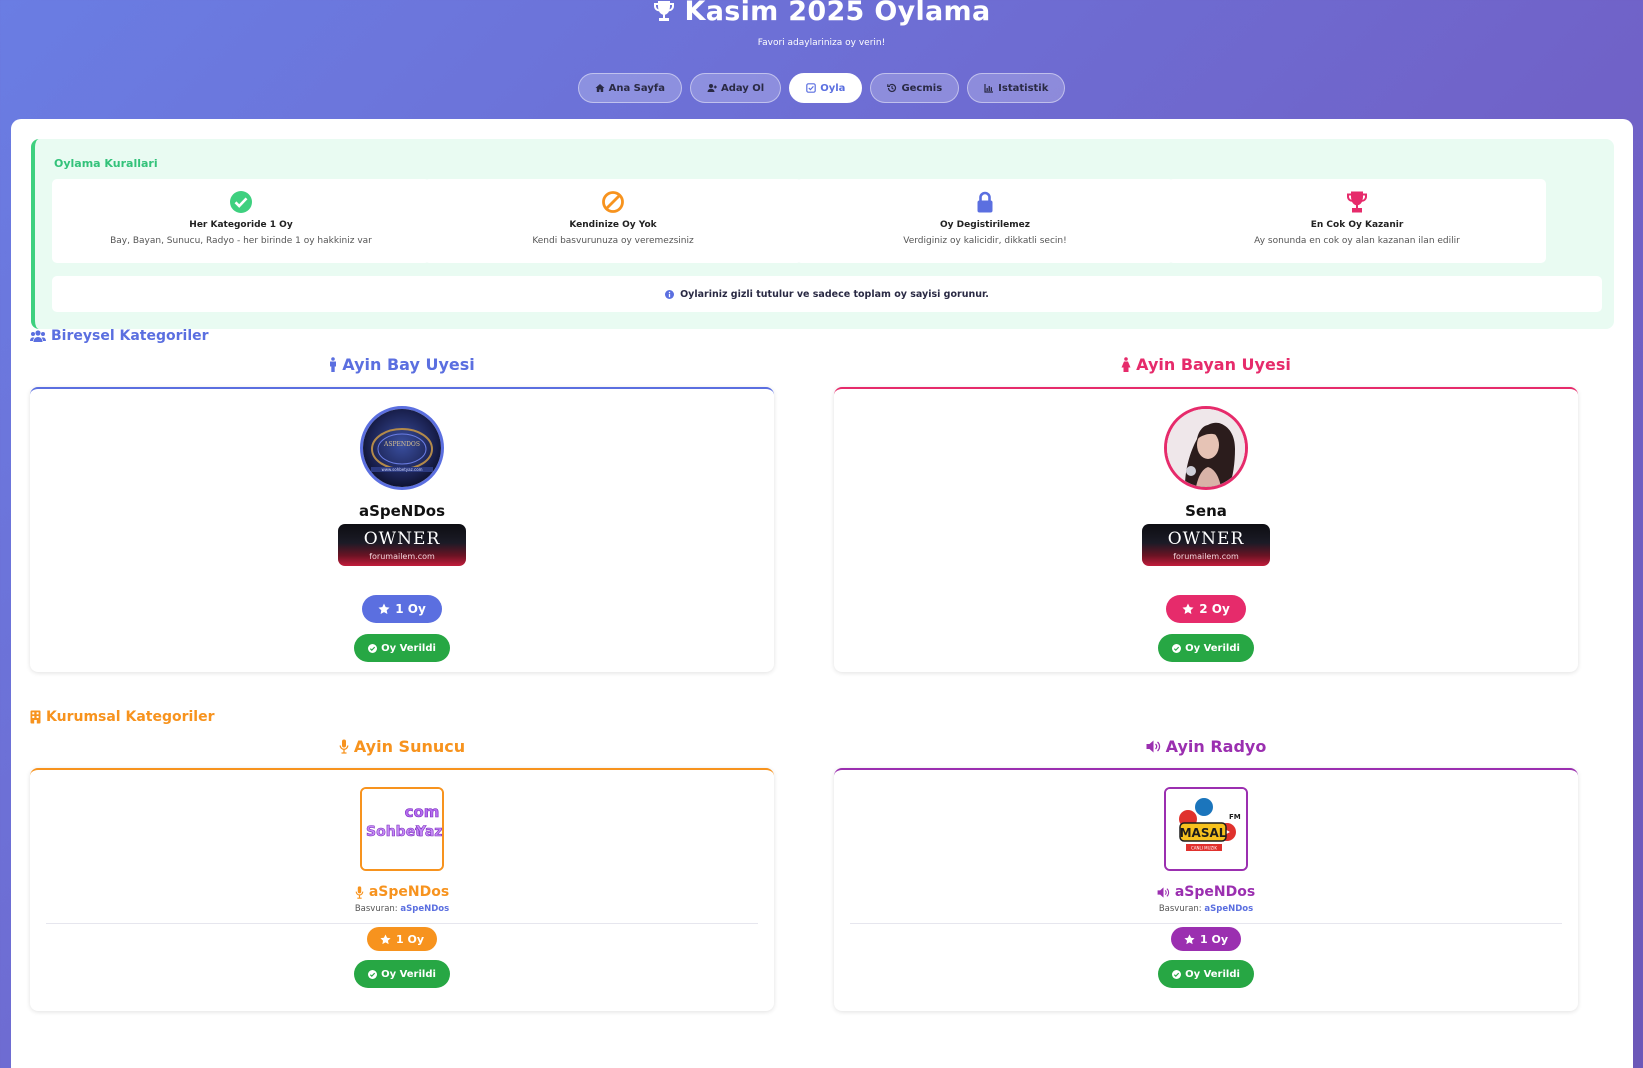 This screenshot has height=1068, width=1643. I want to click on candidate-username: aSpeNDos, so click(402, 511).